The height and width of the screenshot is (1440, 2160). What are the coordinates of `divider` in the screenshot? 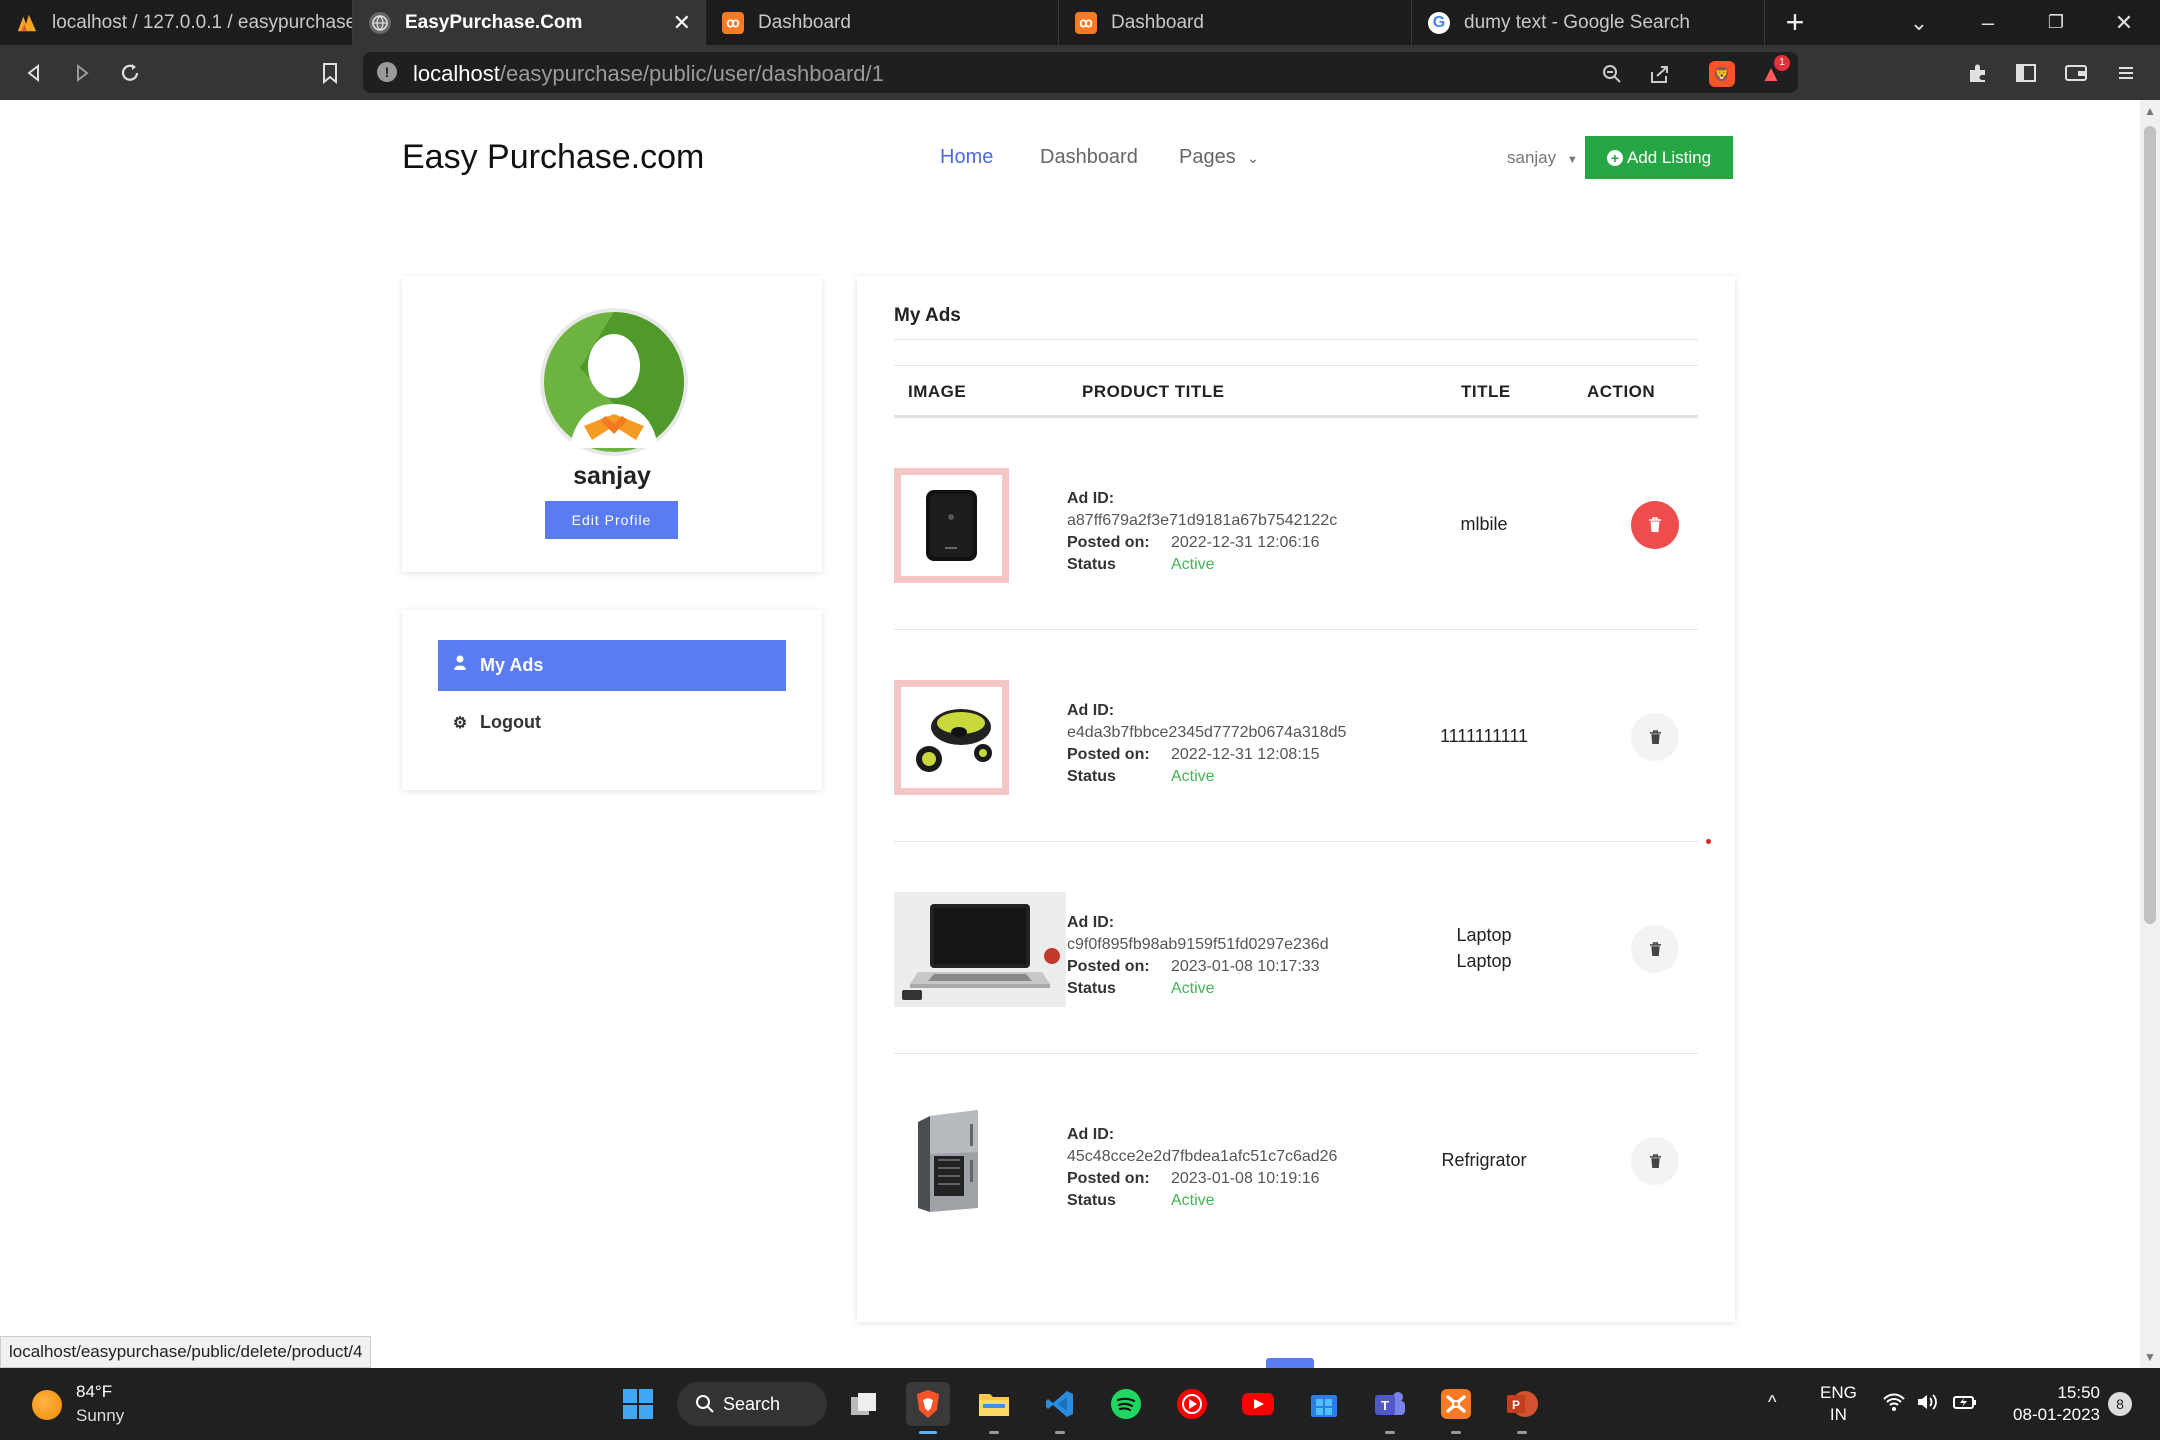 It's located at (1296, 365).